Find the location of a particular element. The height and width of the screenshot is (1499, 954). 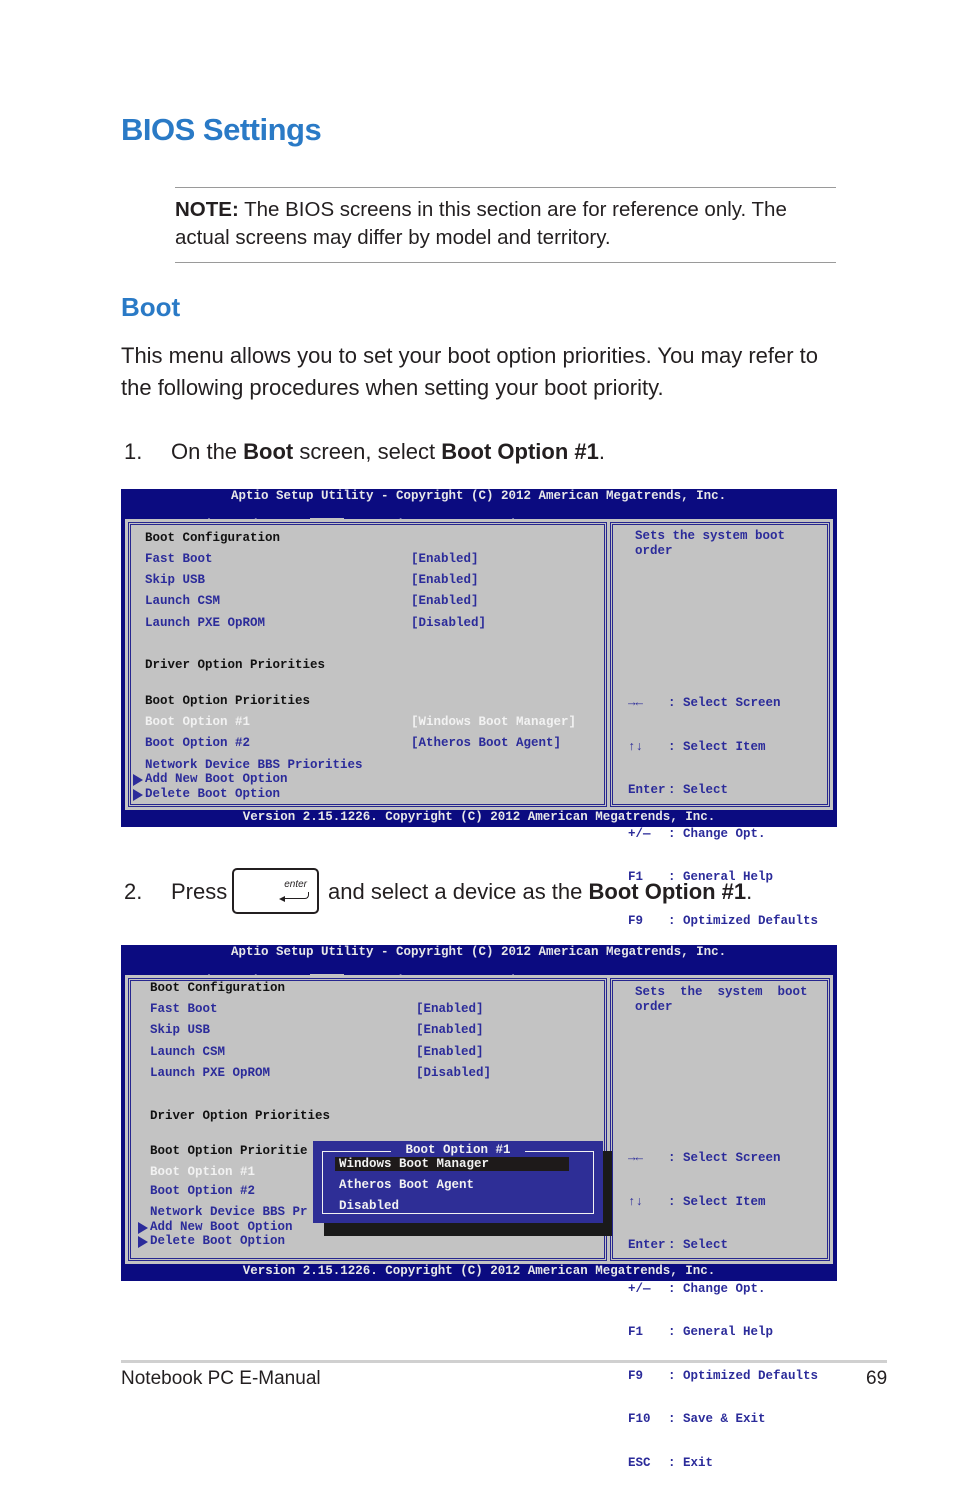

key-desc: : Exit is located at coordinates (691, 1462).